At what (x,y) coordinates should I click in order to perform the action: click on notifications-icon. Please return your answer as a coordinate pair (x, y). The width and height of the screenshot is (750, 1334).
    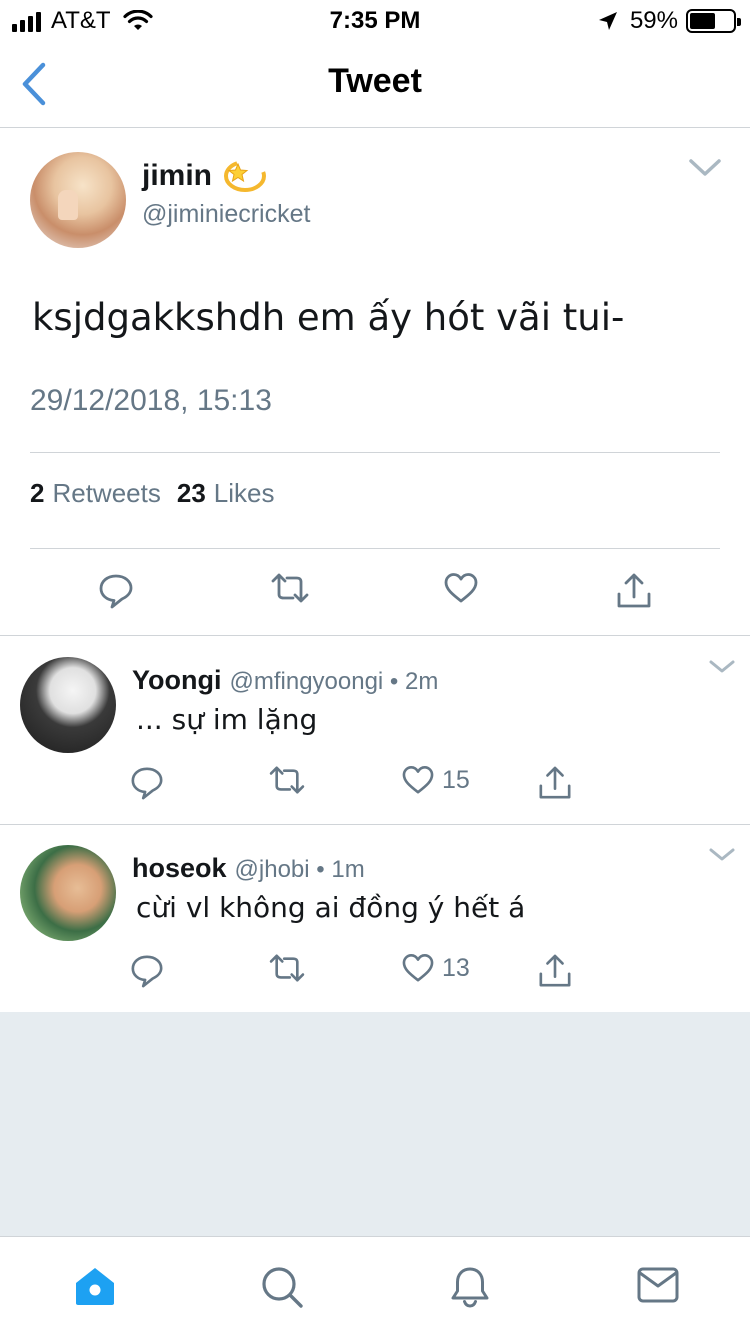
    Looking at the image, I should click on (470, 1287).